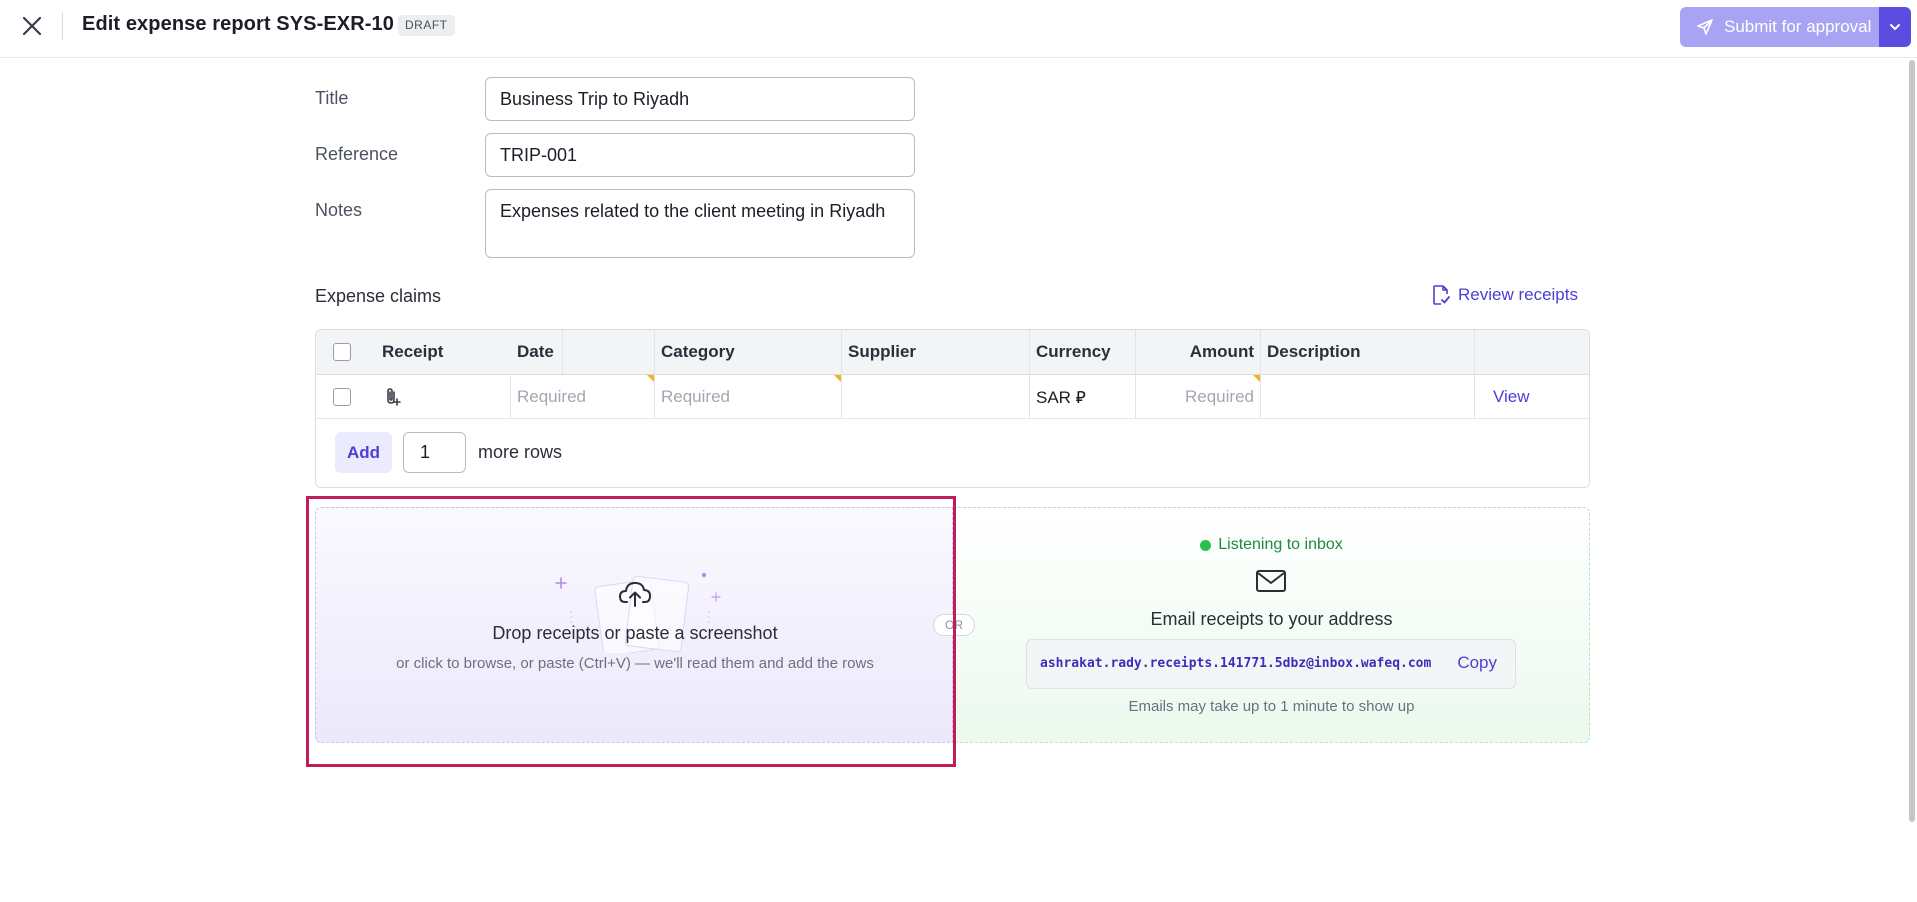 This screenshot has width=1917, height=902. I want to click on reference-input: TRIP-001, so click(700, 155).